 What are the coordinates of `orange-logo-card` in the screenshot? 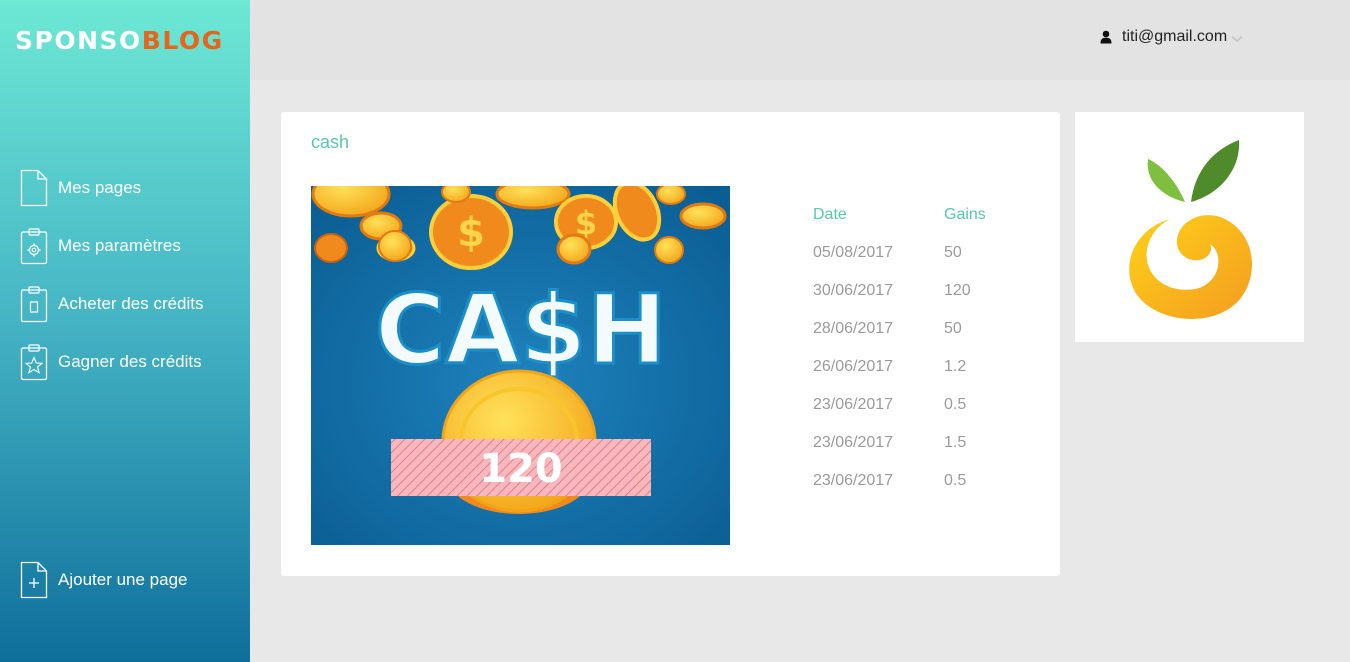 It's located at (1189, 227).